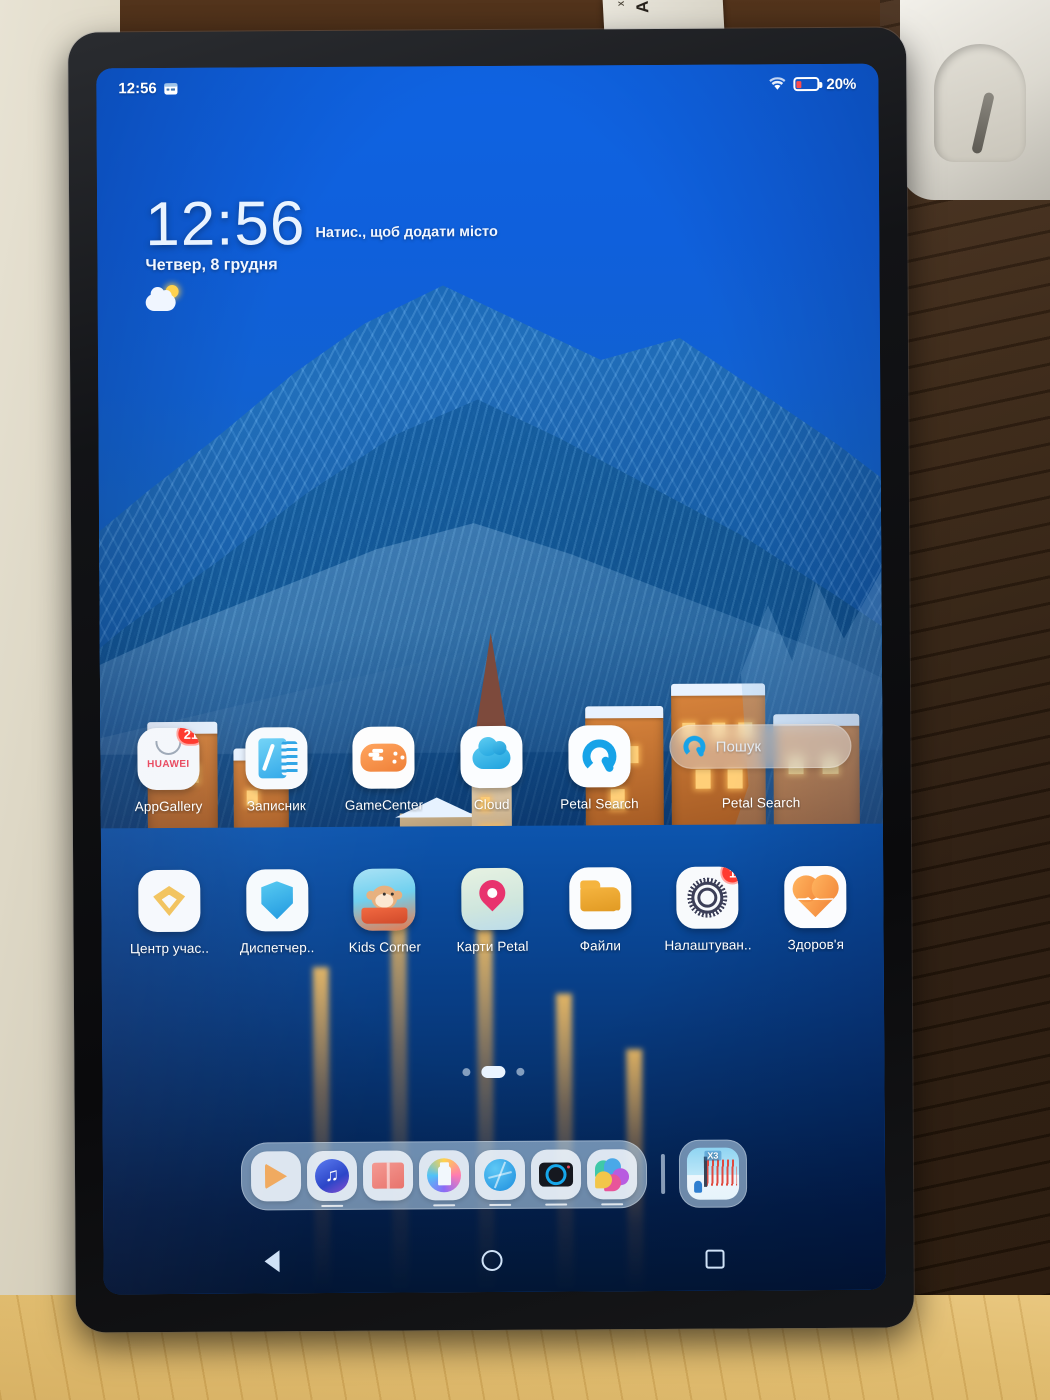 The height and width of the screenshot is (1400, 1050). I want to click on dock-app-books, so click(388, 1175).